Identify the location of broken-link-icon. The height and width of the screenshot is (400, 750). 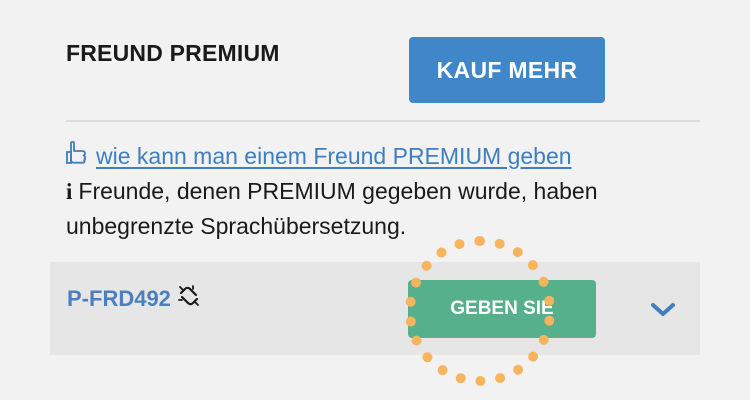
(189, 299).